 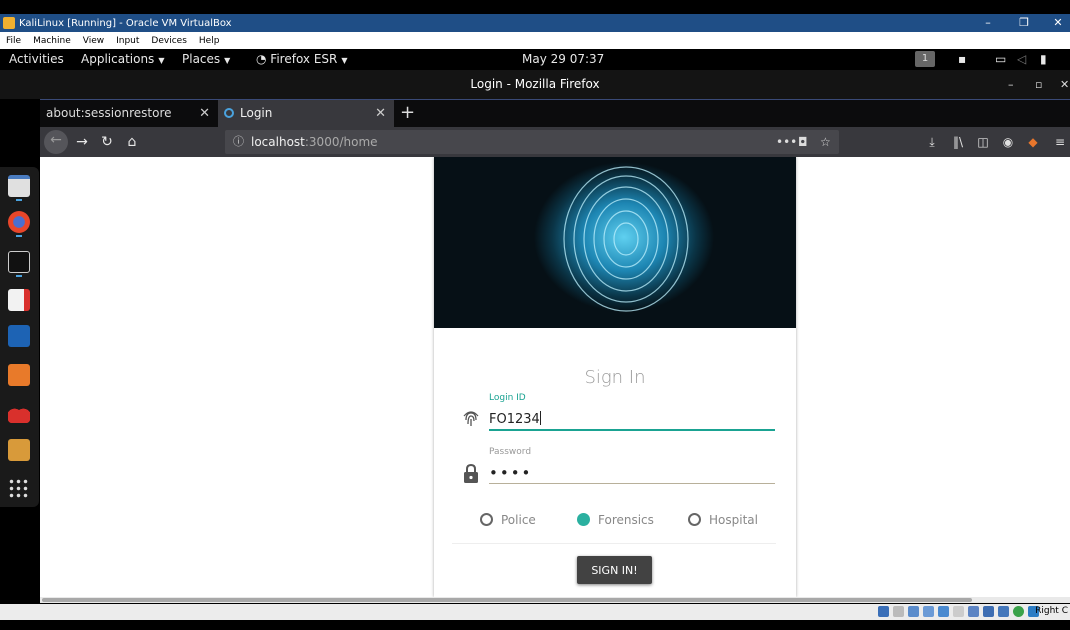 What do you see at coordinates (209, 41) in the screenshot?
I see `menu-help: Help` at bounding box center [209, 41].